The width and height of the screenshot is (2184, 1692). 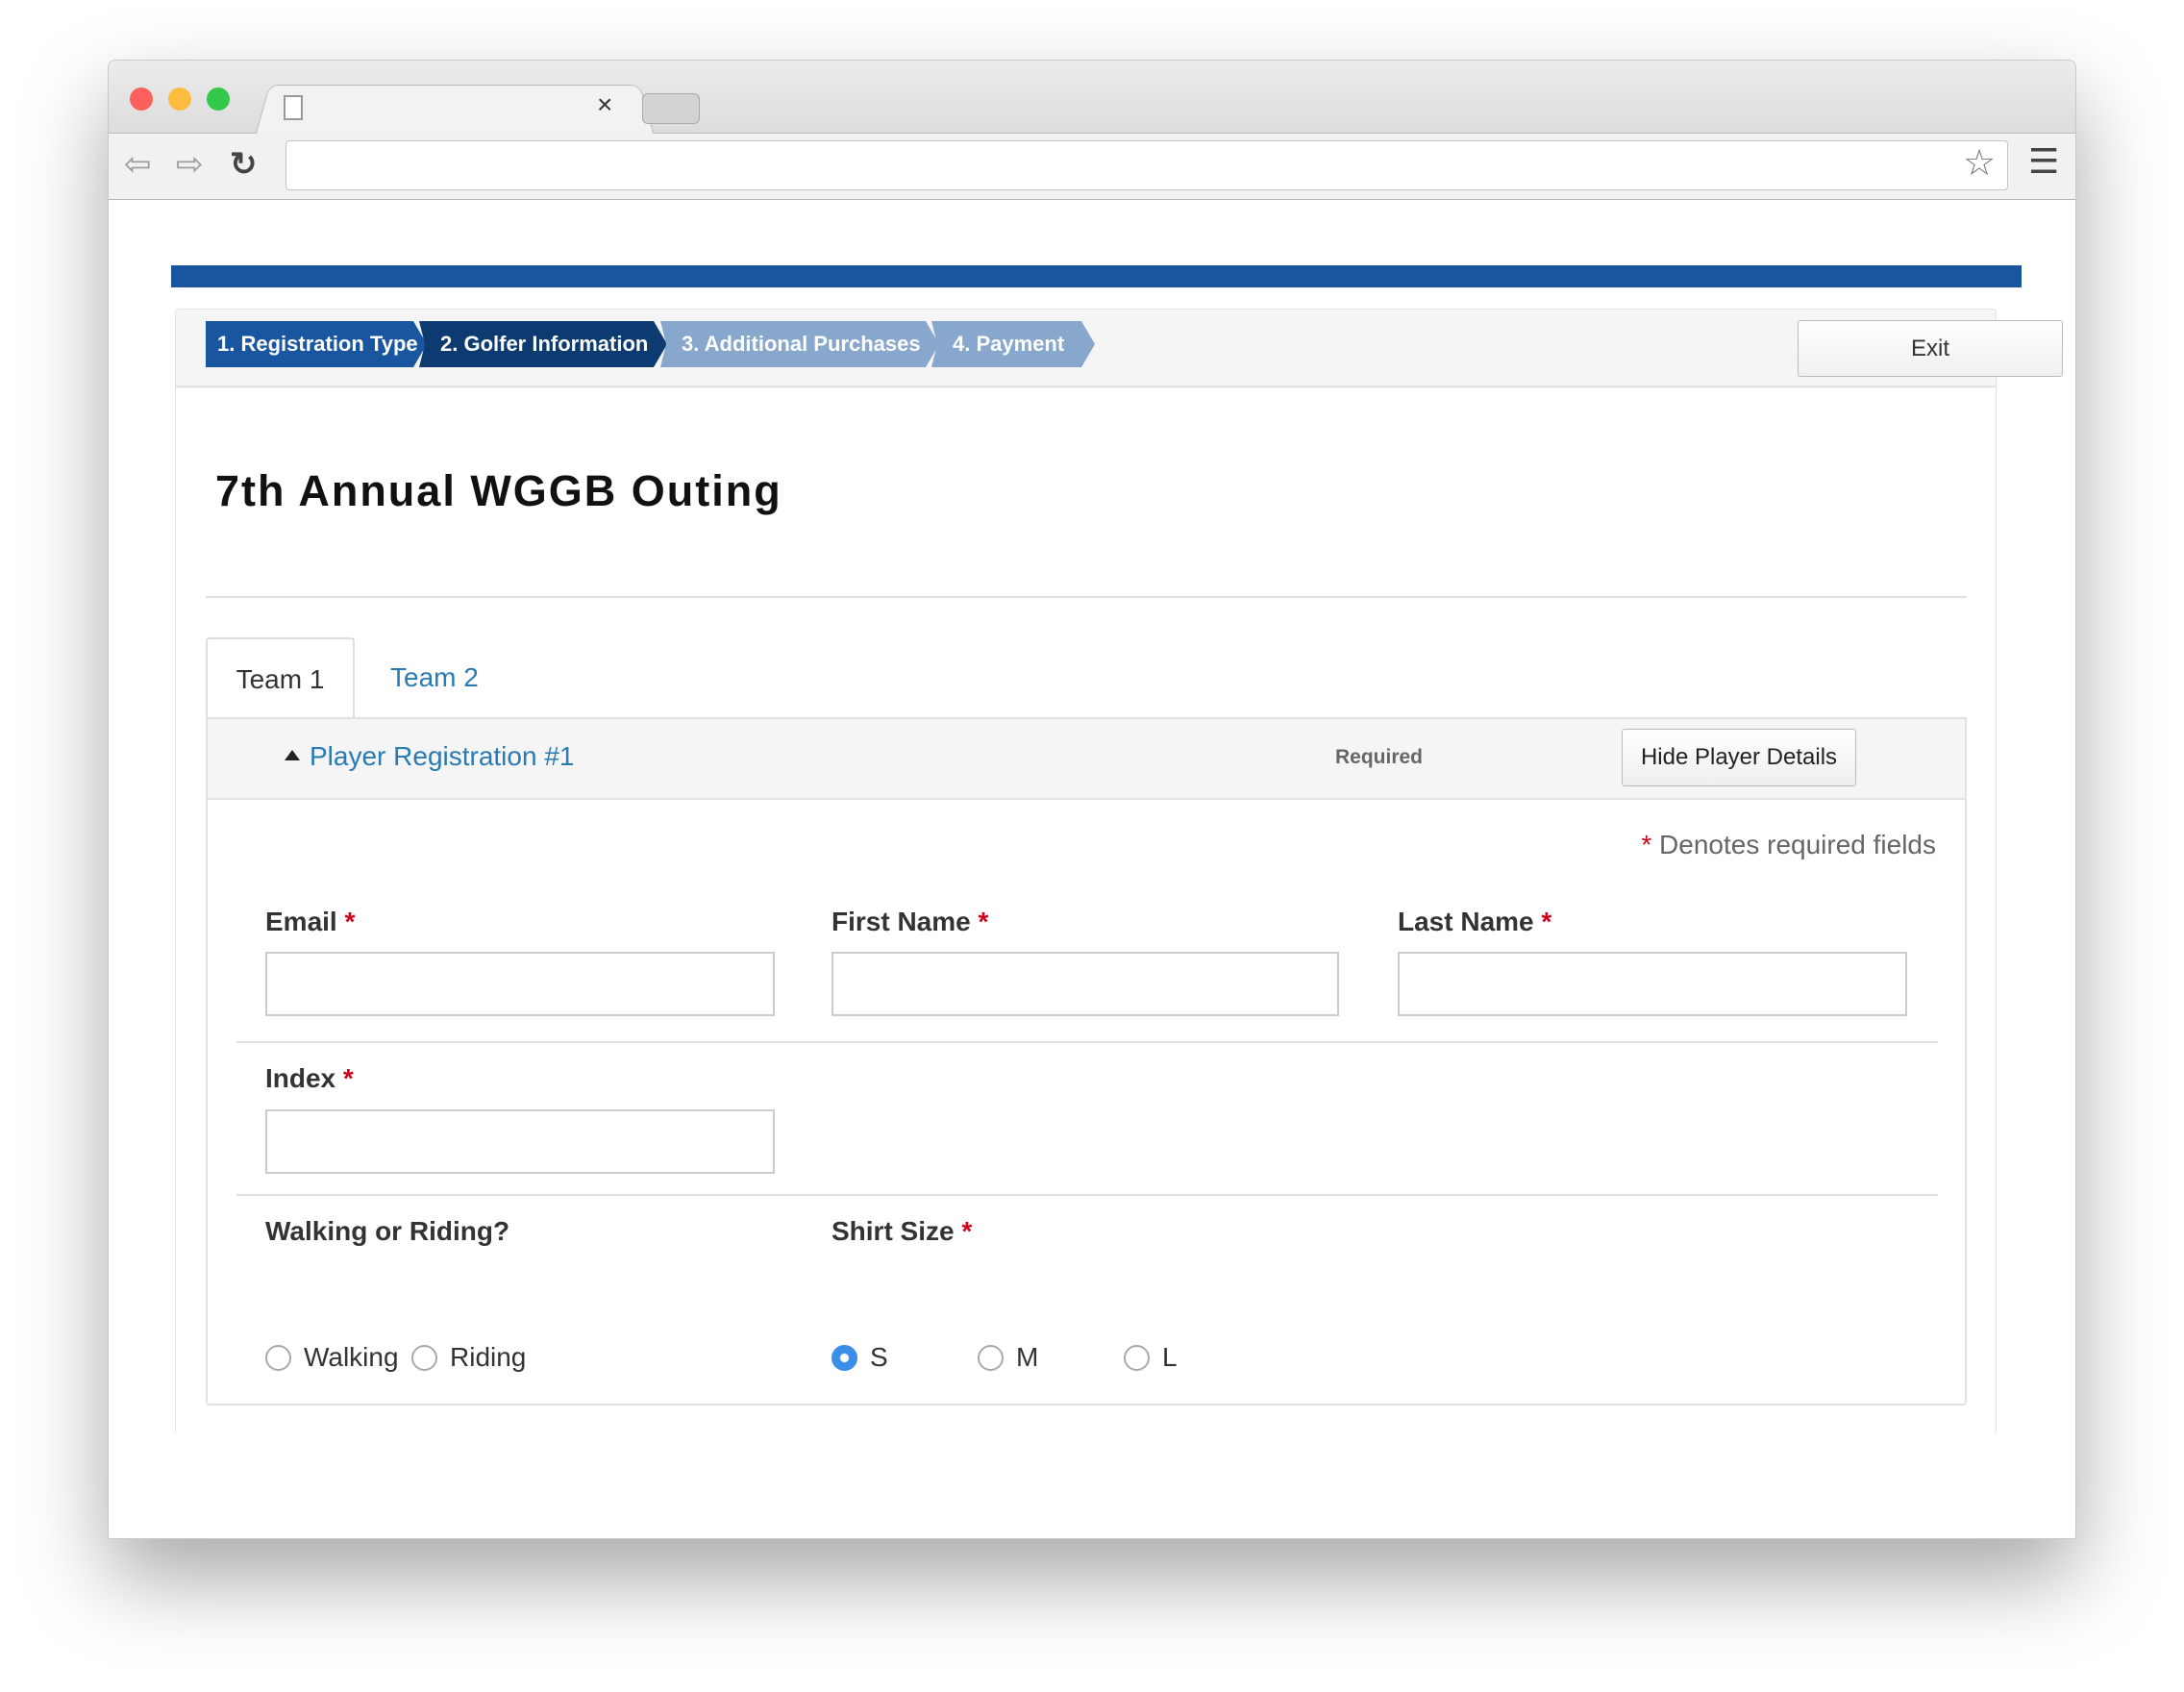 I want to click on tab-team-1: Team 1, so click(x=281, y=678).